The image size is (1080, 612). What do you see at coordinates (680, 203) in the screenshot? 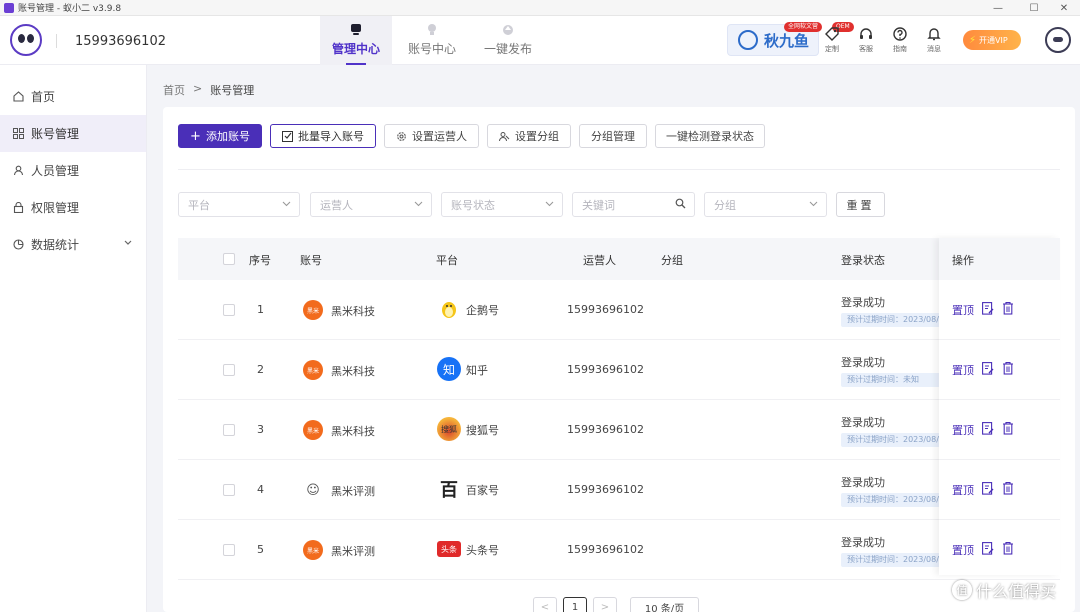
I see `search-icon` at bounding box center [680, 203].